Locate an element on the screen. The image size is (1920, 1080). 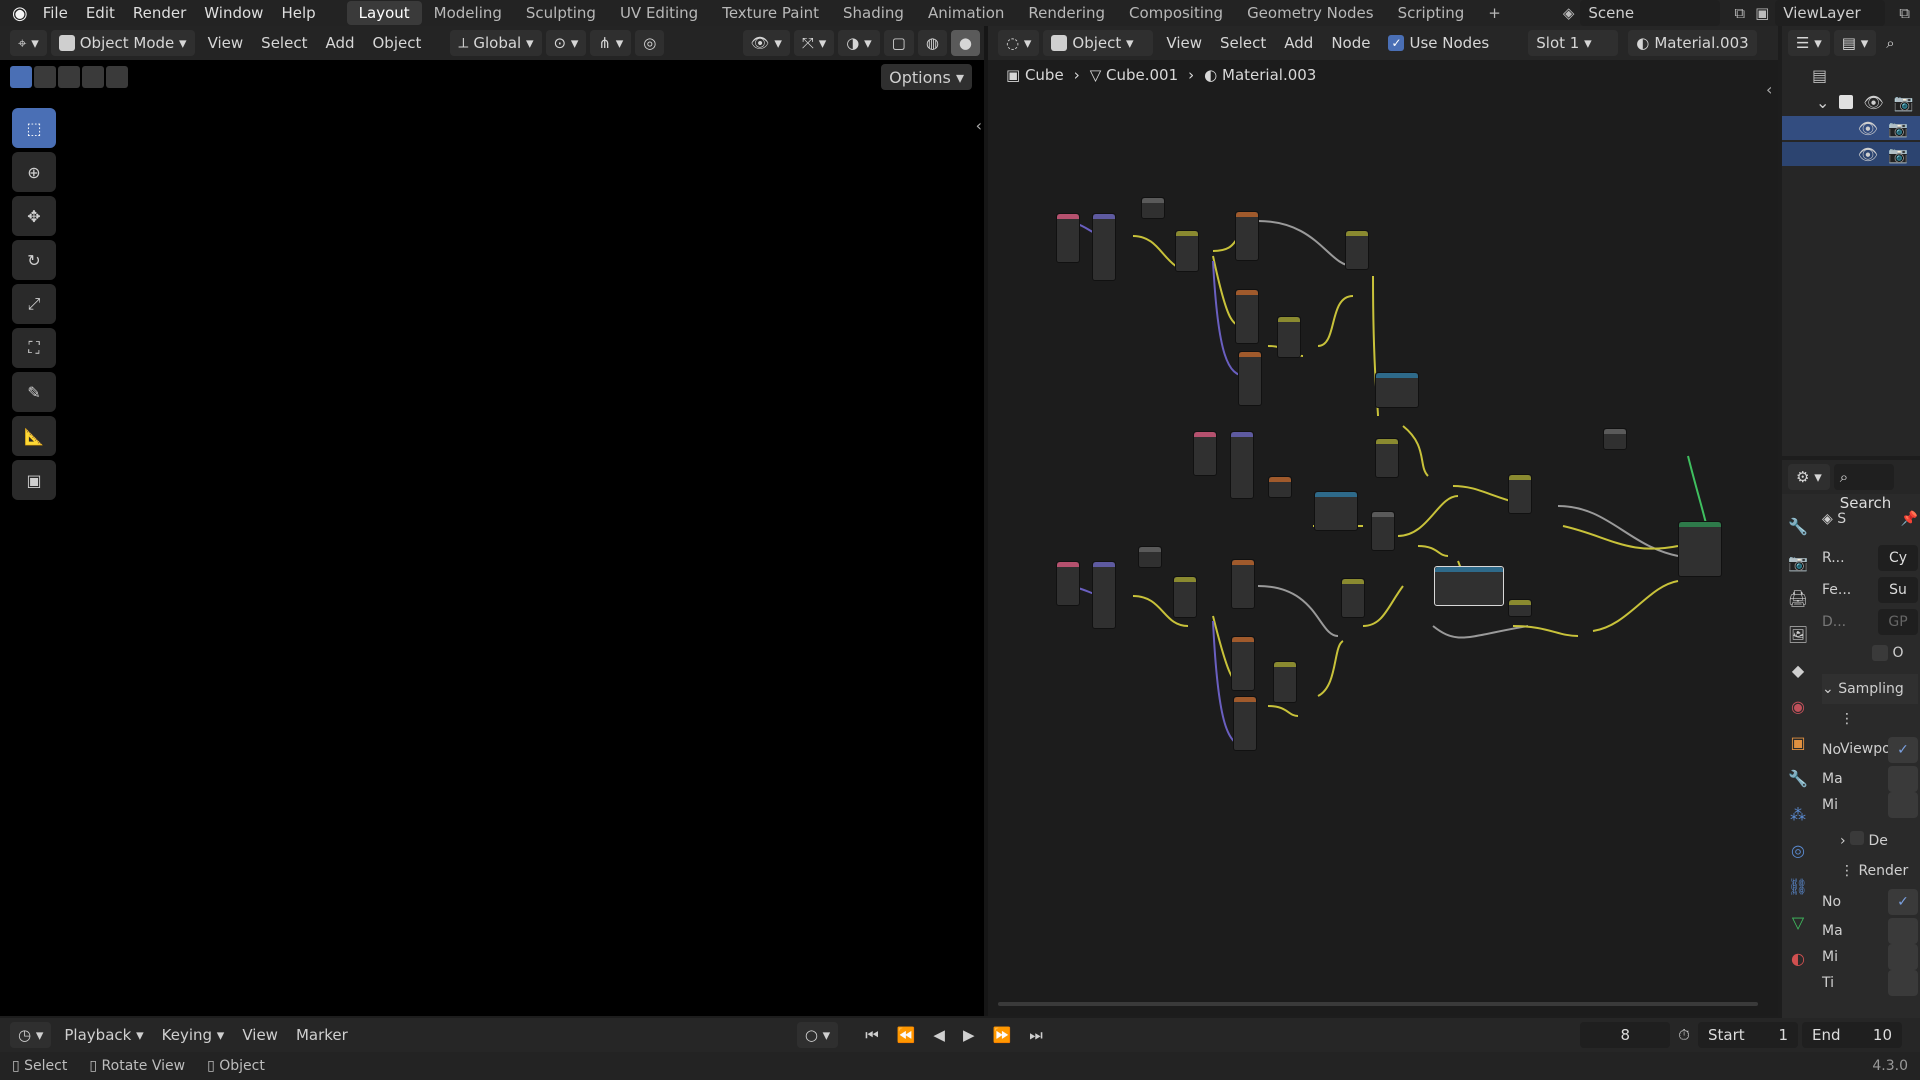
view-layer-icon: ▣ is located at coordinates (1762, 13).